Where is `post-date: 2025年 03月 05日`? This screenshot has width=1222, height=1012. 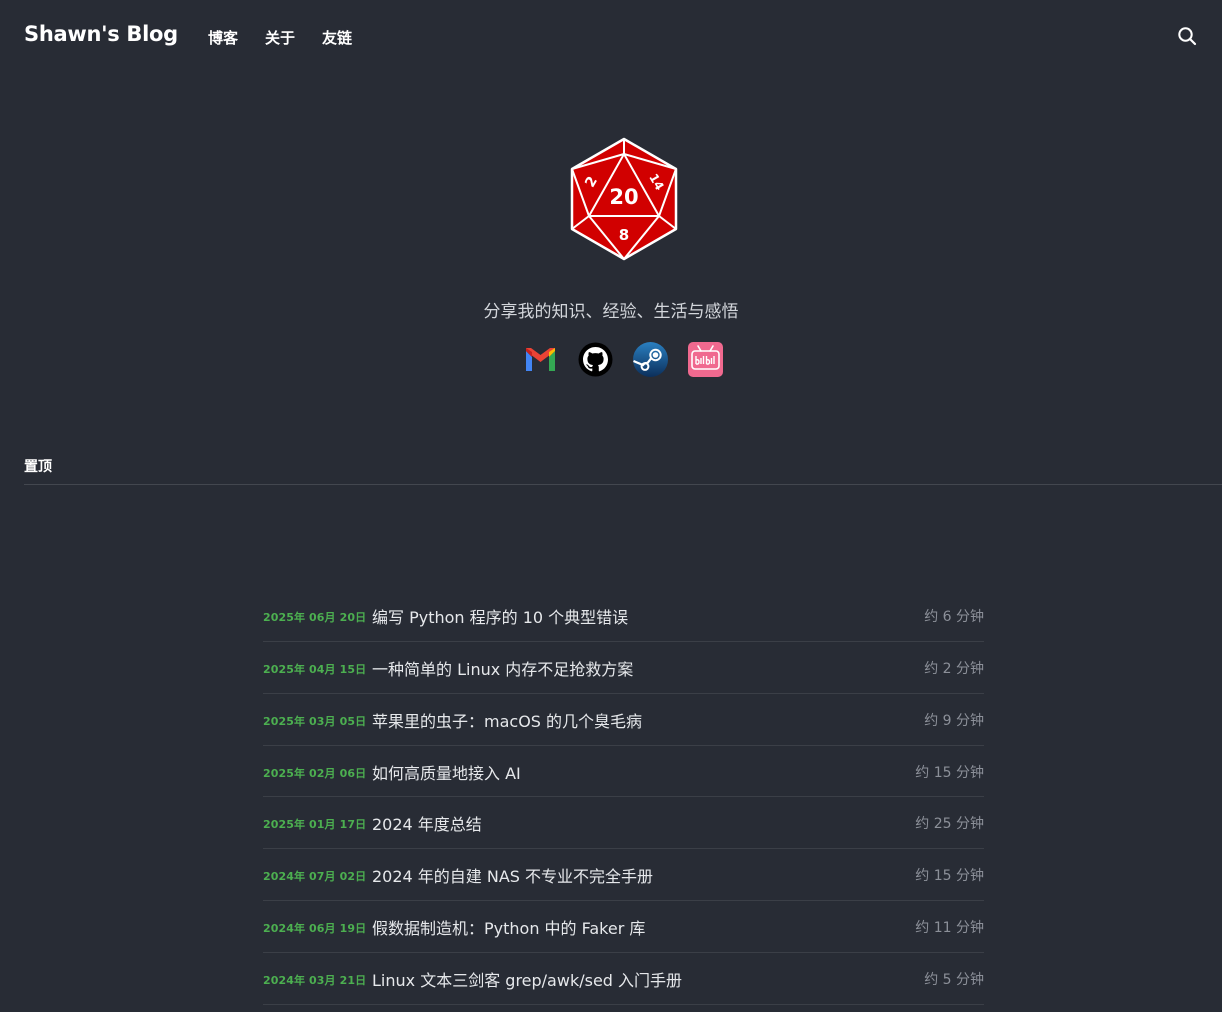
post-date: 2025年 03月 05日 is located at coordinates (315, 721).